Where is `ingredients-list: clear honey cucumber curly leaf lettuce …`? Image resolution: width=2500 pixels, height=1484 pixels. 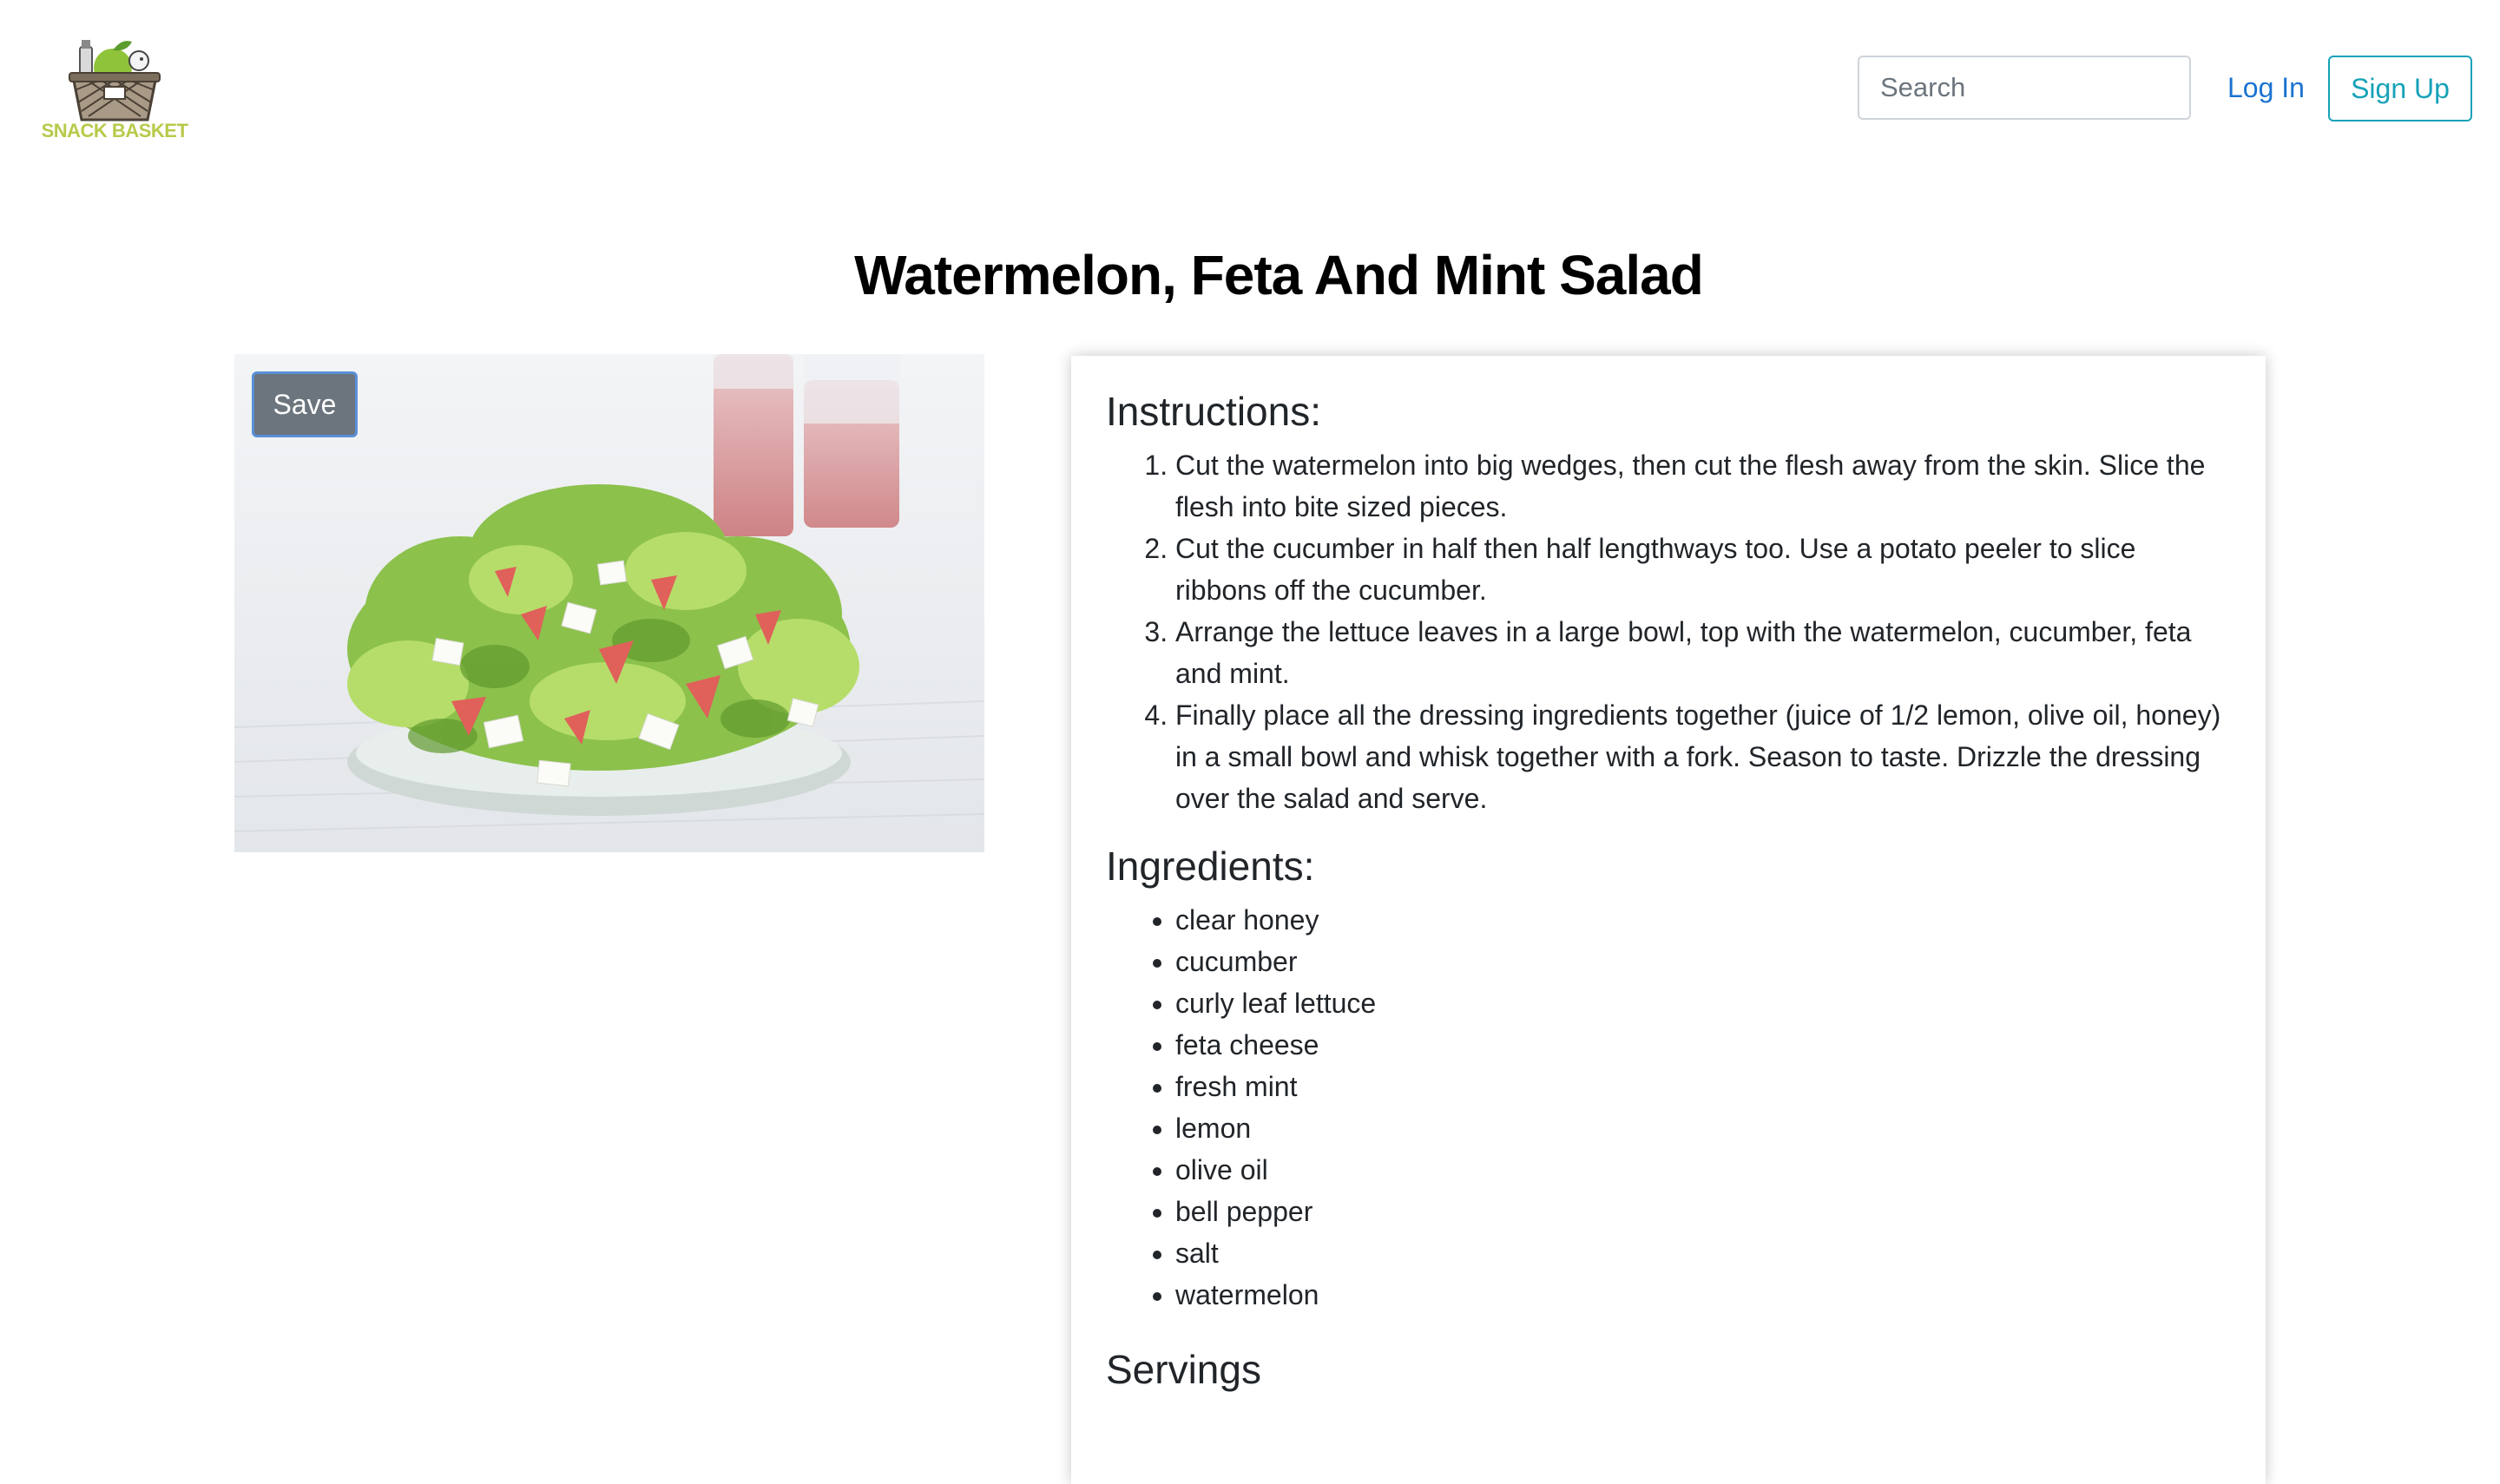 ingredients-list: clear honey cucumber curly leaf lettuce … is located at coordinates (1668, 1107).